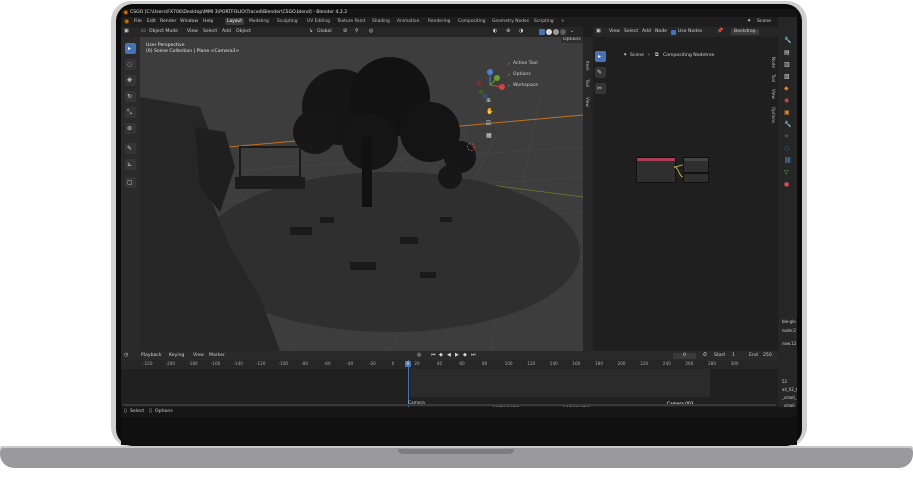  What do you see at coordinates (556, 32) in the screenshot?
I see `shading-material-button` at bounding box center [556, 32].